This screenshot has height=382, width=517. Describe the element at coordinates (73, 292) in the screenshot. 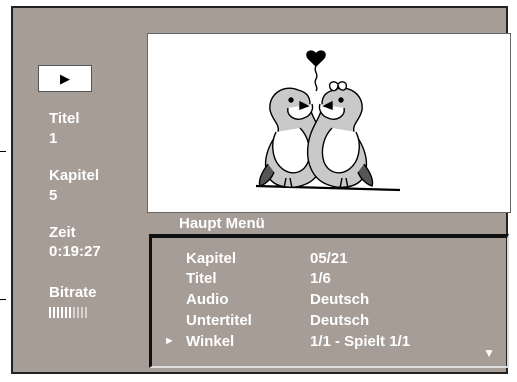

I see `bitrate-label: Bitrate` at that location.